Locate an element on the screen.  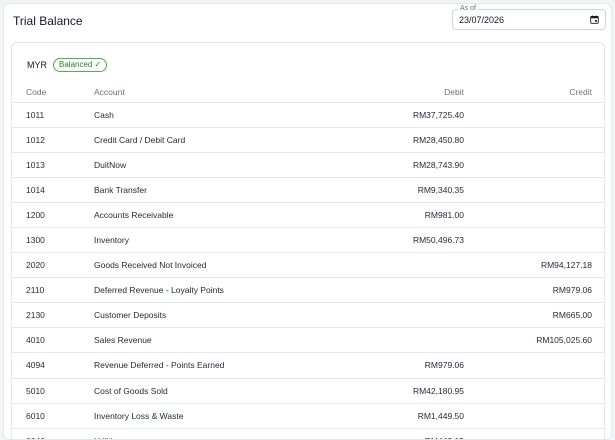
as-of-label: As of is located at coordinates (468, 8).